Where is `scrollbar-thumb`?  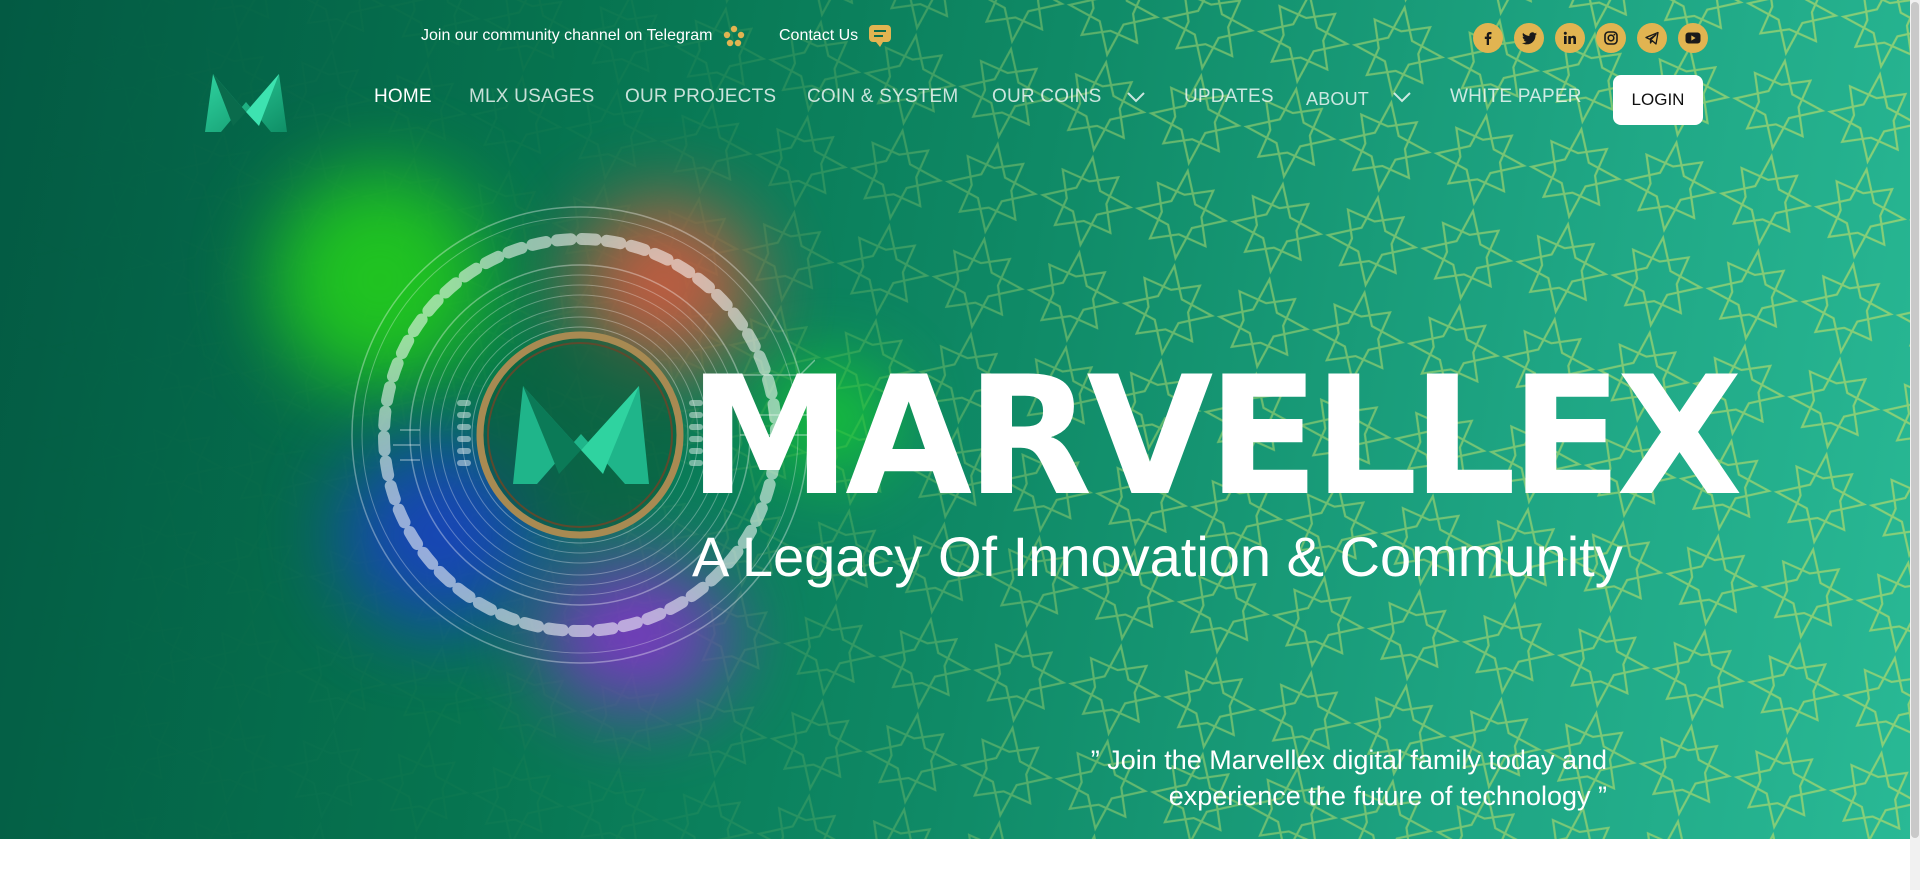 scrollbar-thumb is located at coordinates (1915, 420).